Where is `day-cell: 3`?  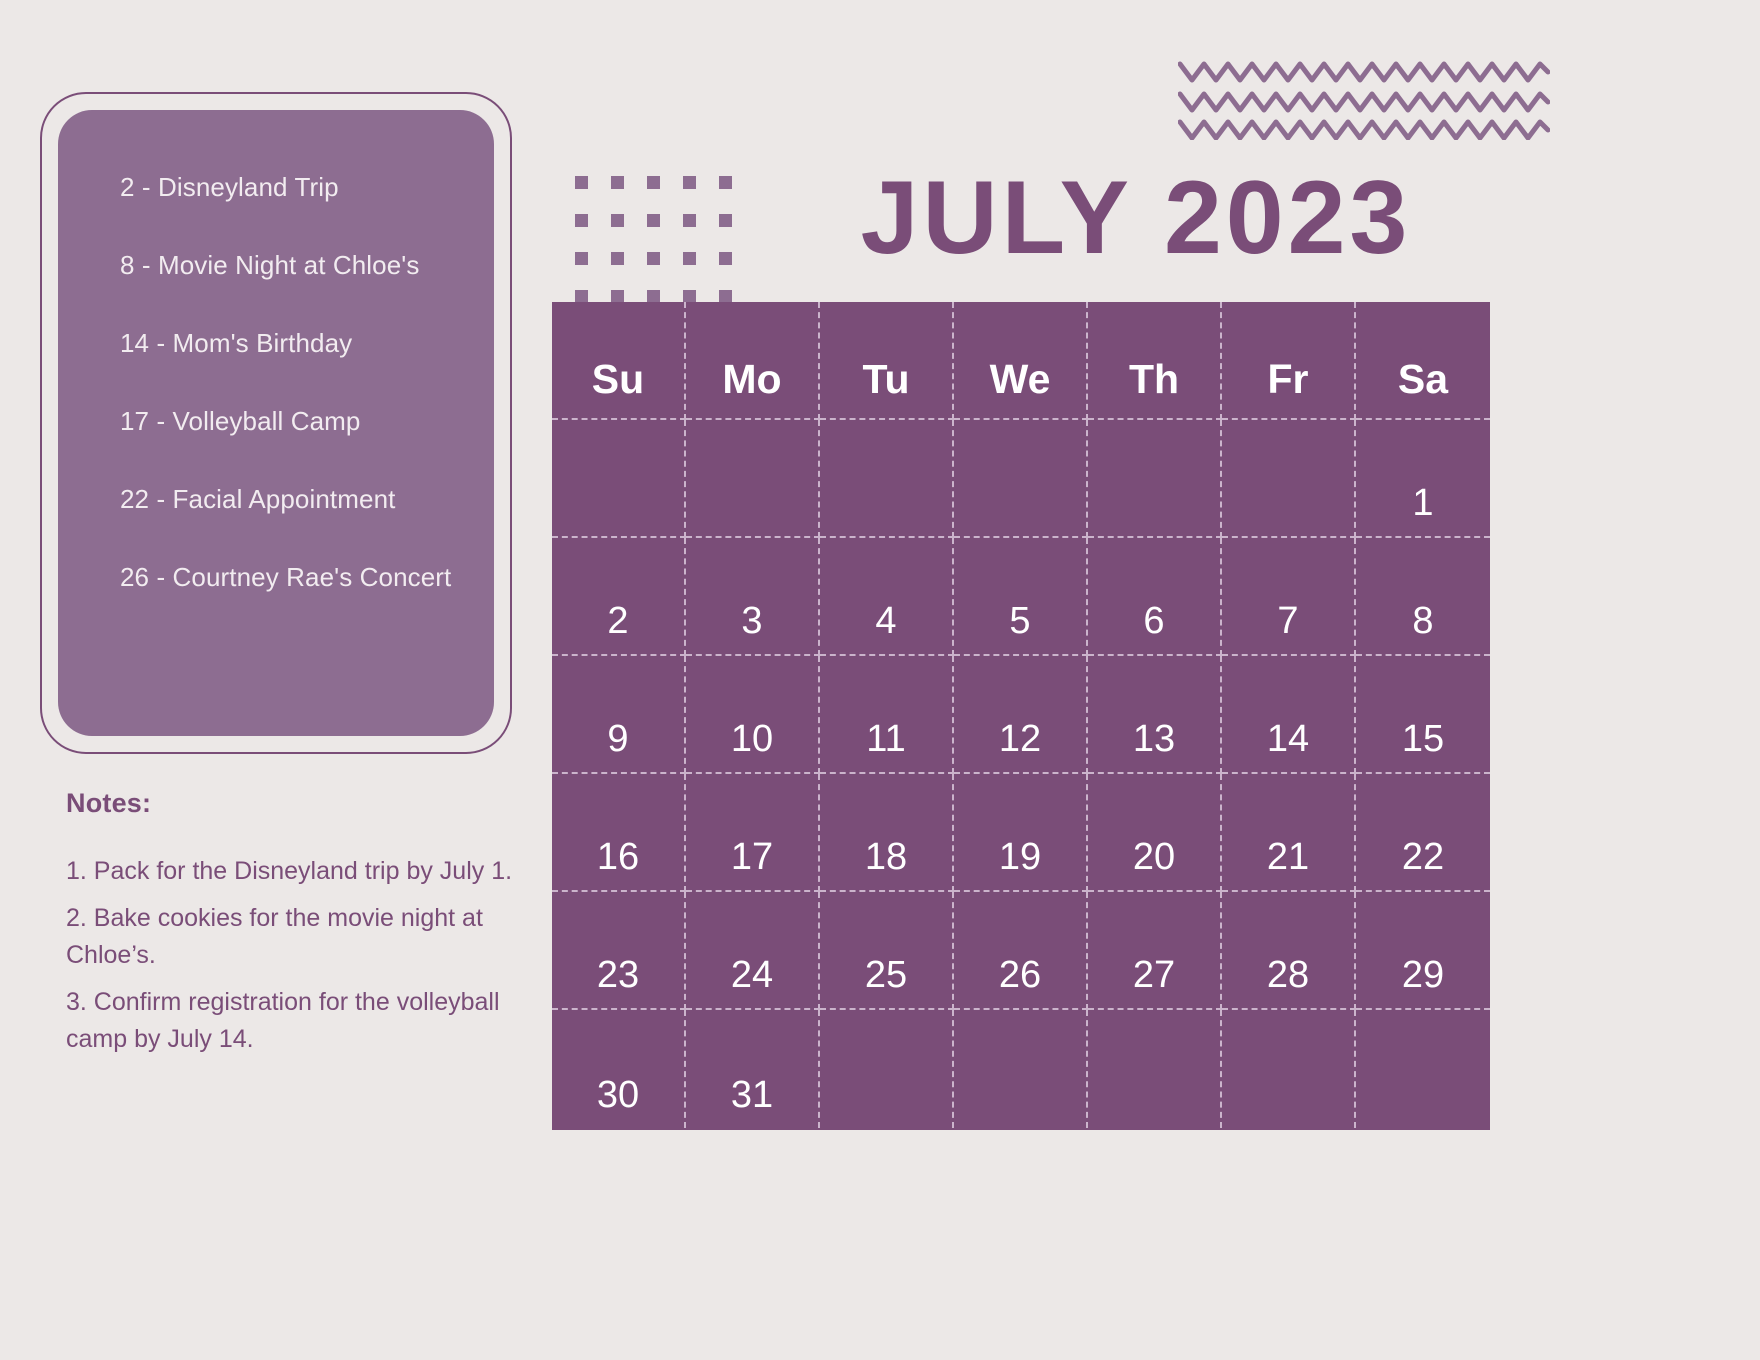
day-cell: 3 is located at coordinates (753, 597).